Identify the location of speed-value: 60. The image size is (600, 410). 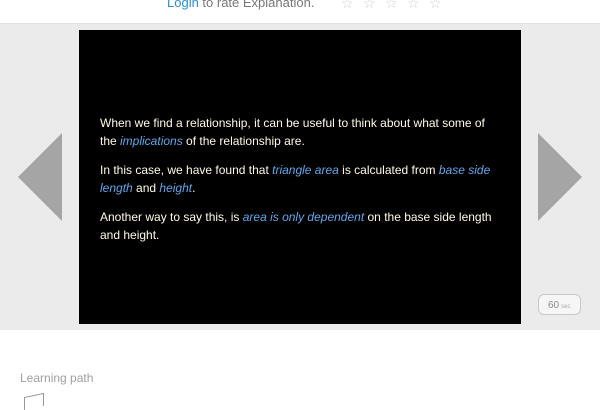
(554, 305).